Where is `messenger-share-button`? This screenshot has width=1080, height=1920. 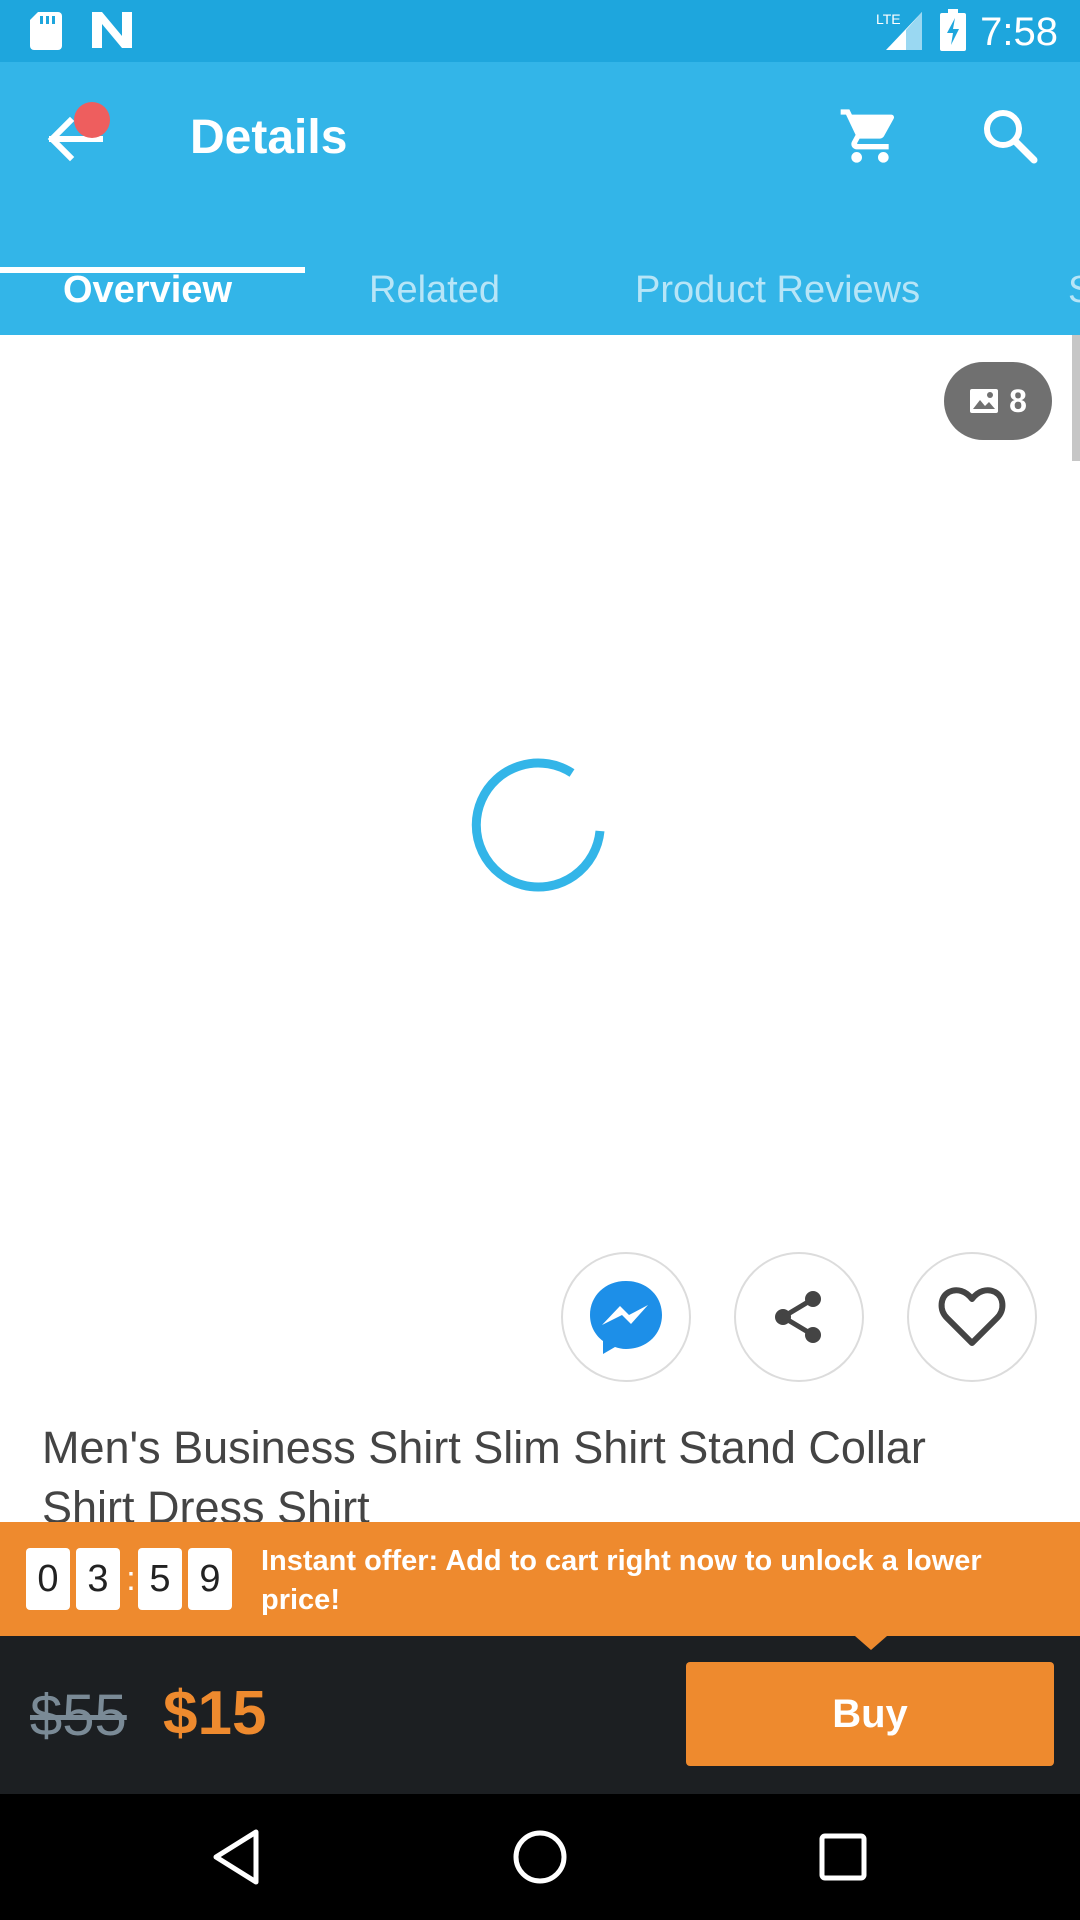 messenger-share-button is located at coordinates (626, 1317).